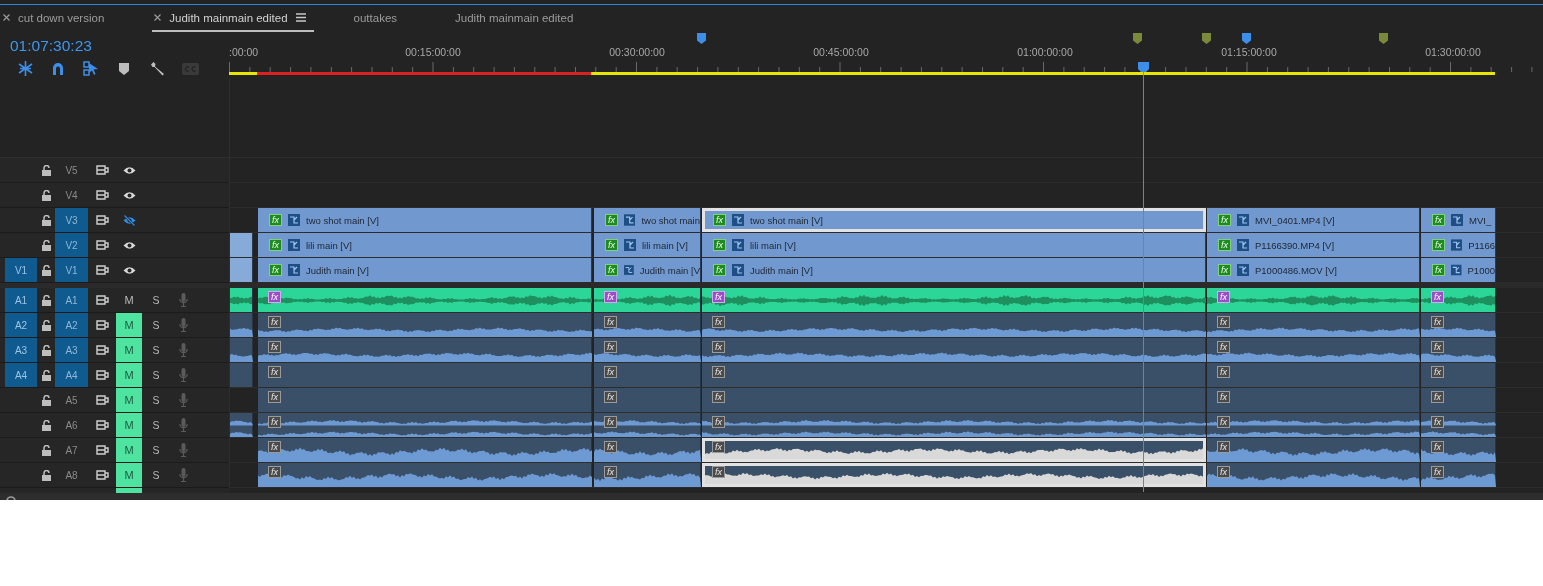 Image resolution: width=1543 pixels, height=586 pixels. Describe the element at coordinates (71, 170) in the screenshot. I see `track-target: V5` at that location.